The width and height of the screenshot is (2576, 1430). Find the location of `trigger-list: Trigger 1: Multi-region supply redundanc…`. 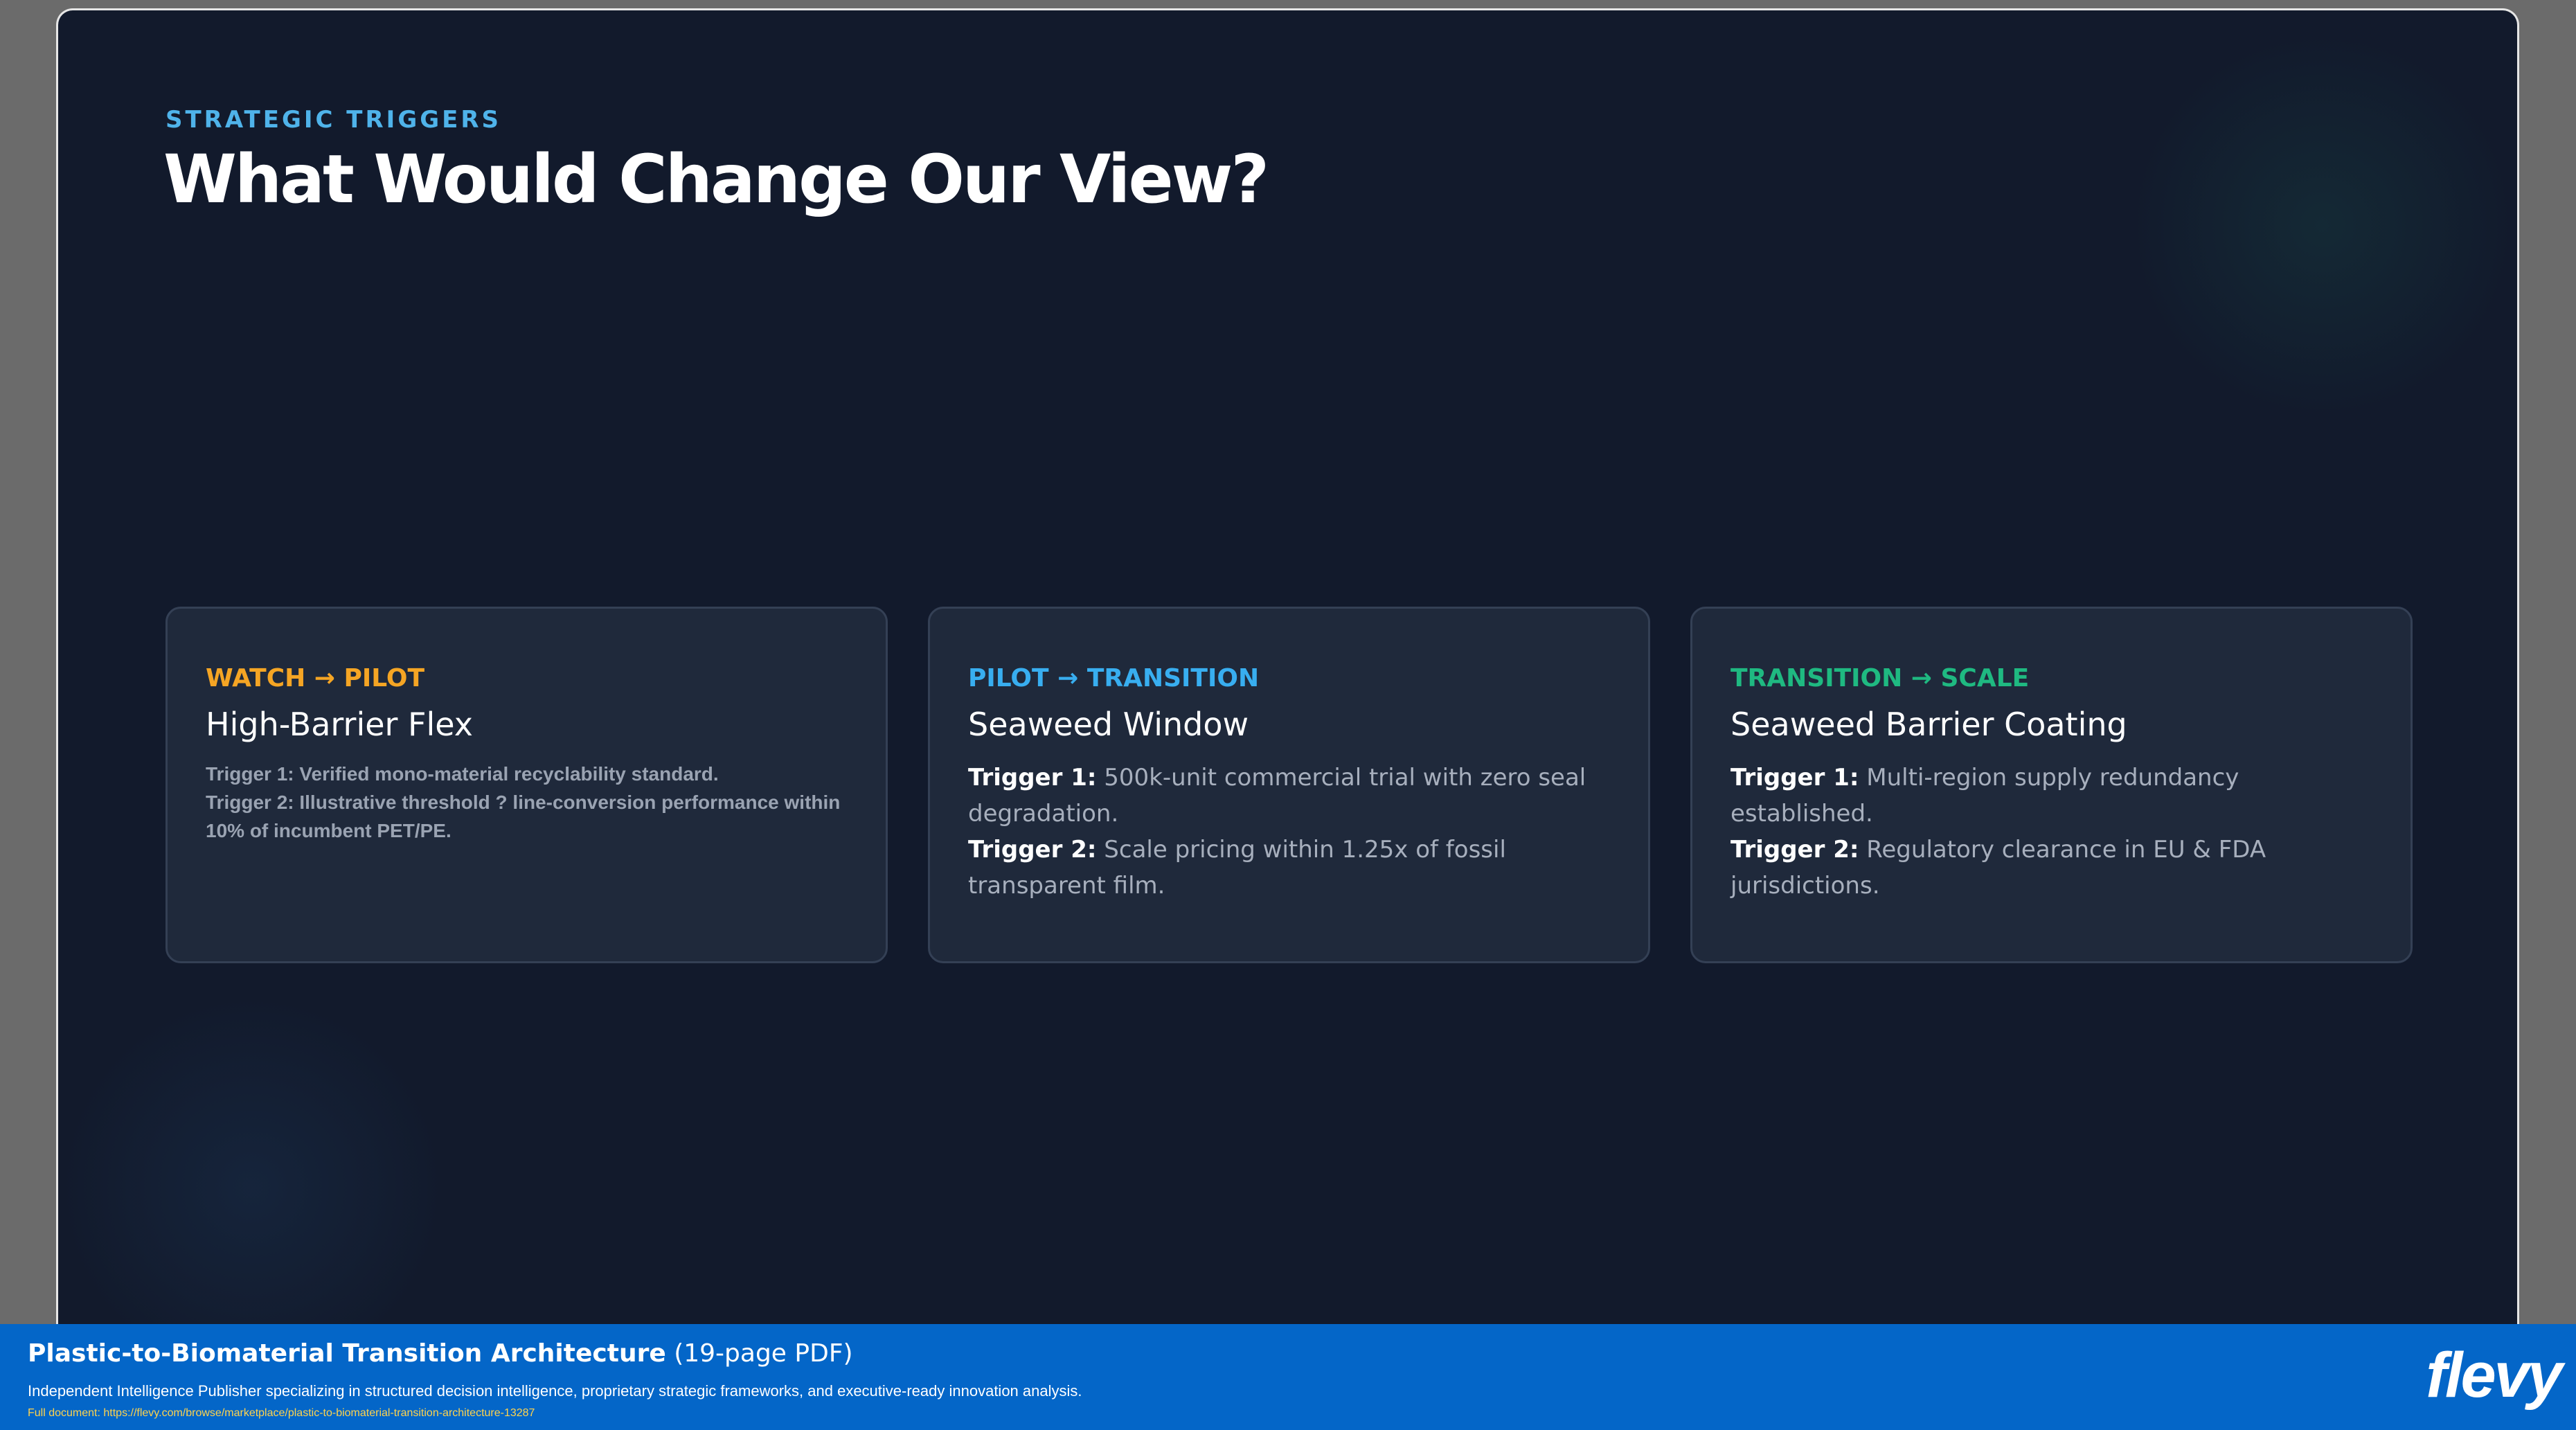

trigger-list: Trigger 1: Multi-region supply redundanc… is located at coordinates (2055, 832).